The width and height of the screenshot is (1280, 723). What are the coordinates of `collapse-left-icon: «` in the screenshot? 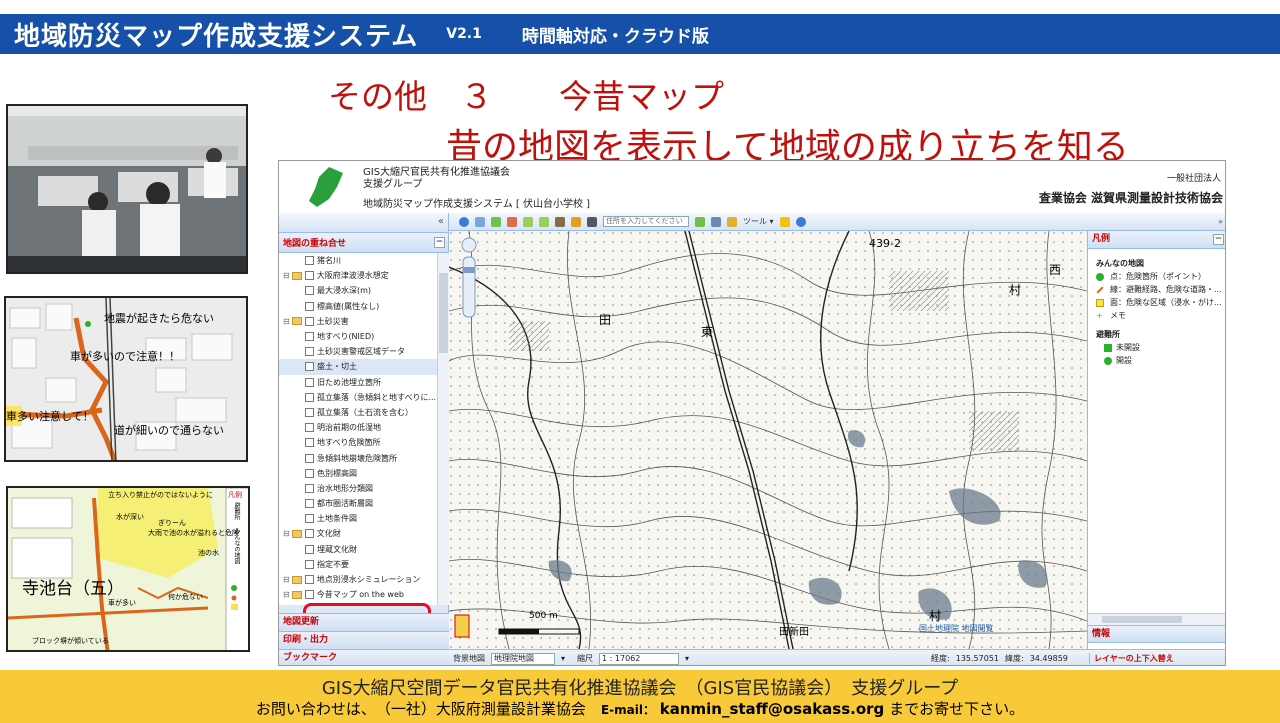 It's located at (441, 221).